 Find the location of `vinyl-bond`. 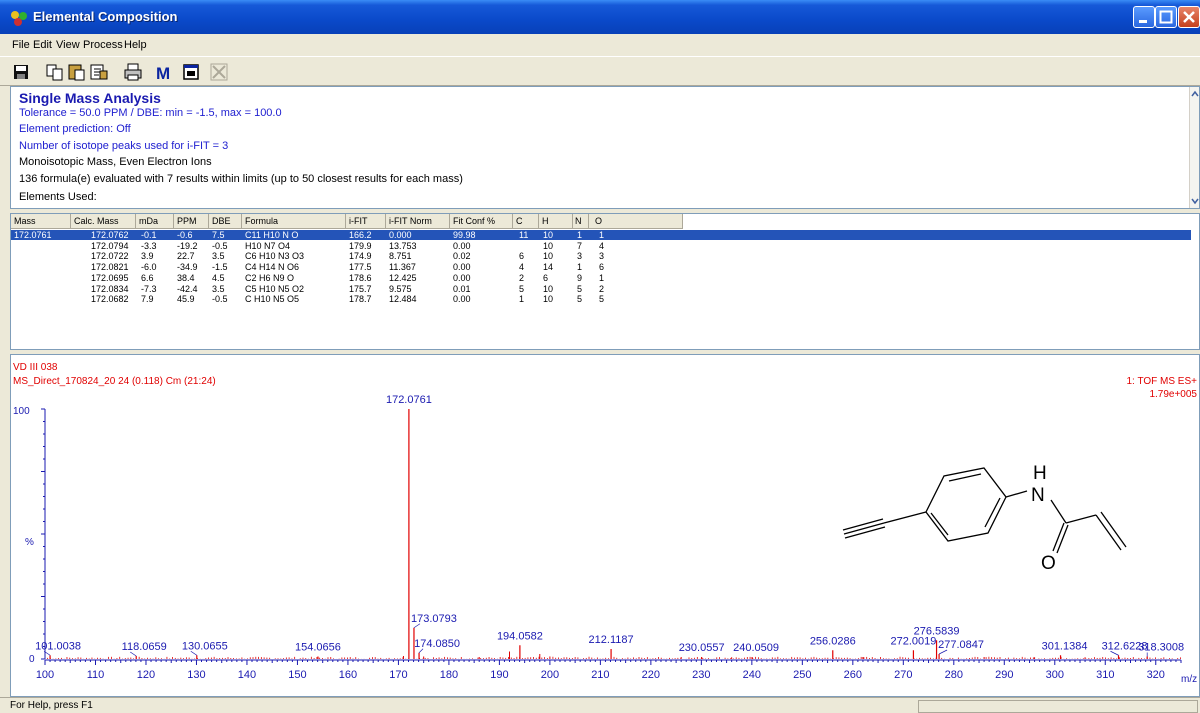

vinyl-bond is located at coordinates (1081, 519).